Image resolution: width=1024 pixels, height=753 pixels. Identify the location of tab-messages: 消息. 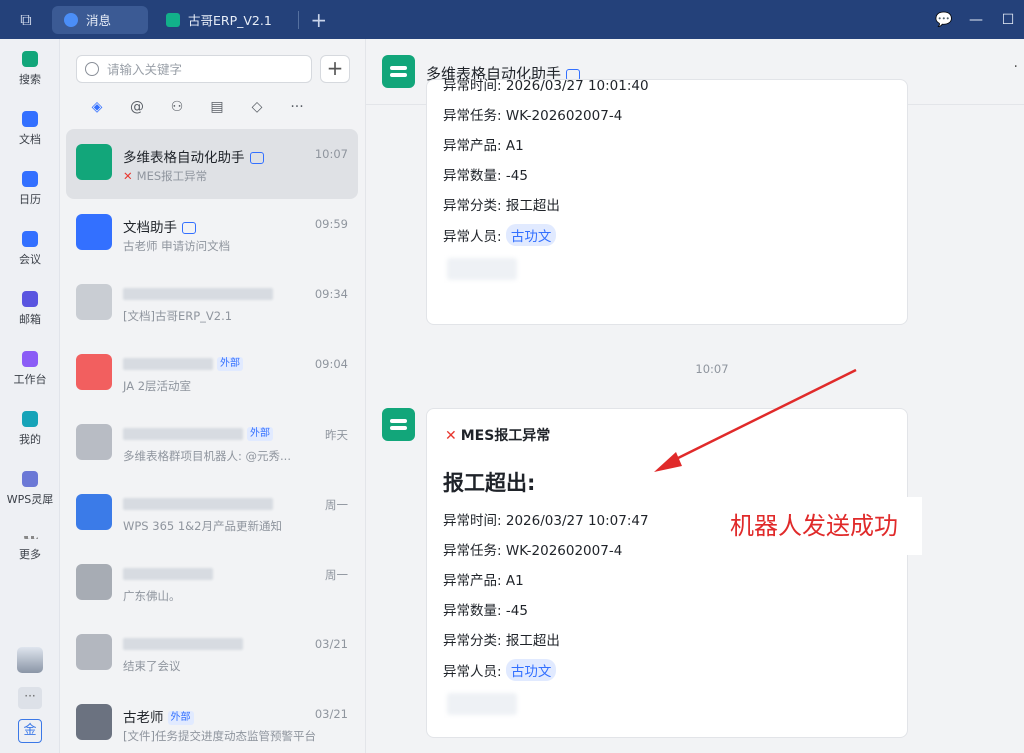
(100, 19).